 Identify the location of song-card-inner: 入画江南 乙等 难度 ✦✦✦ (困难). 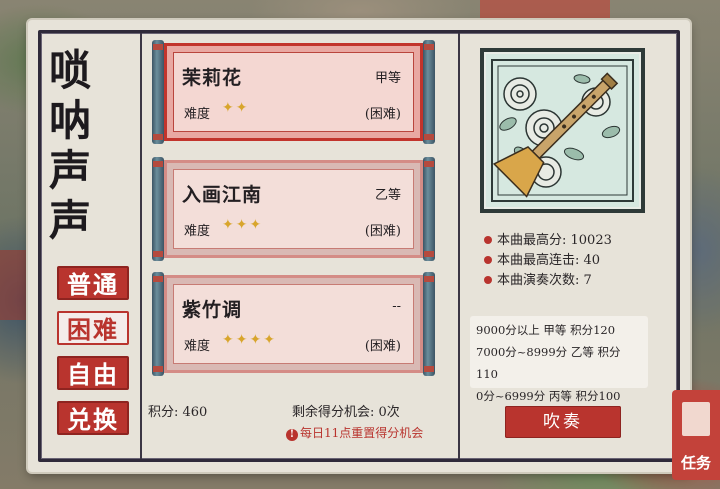
(293, 209).